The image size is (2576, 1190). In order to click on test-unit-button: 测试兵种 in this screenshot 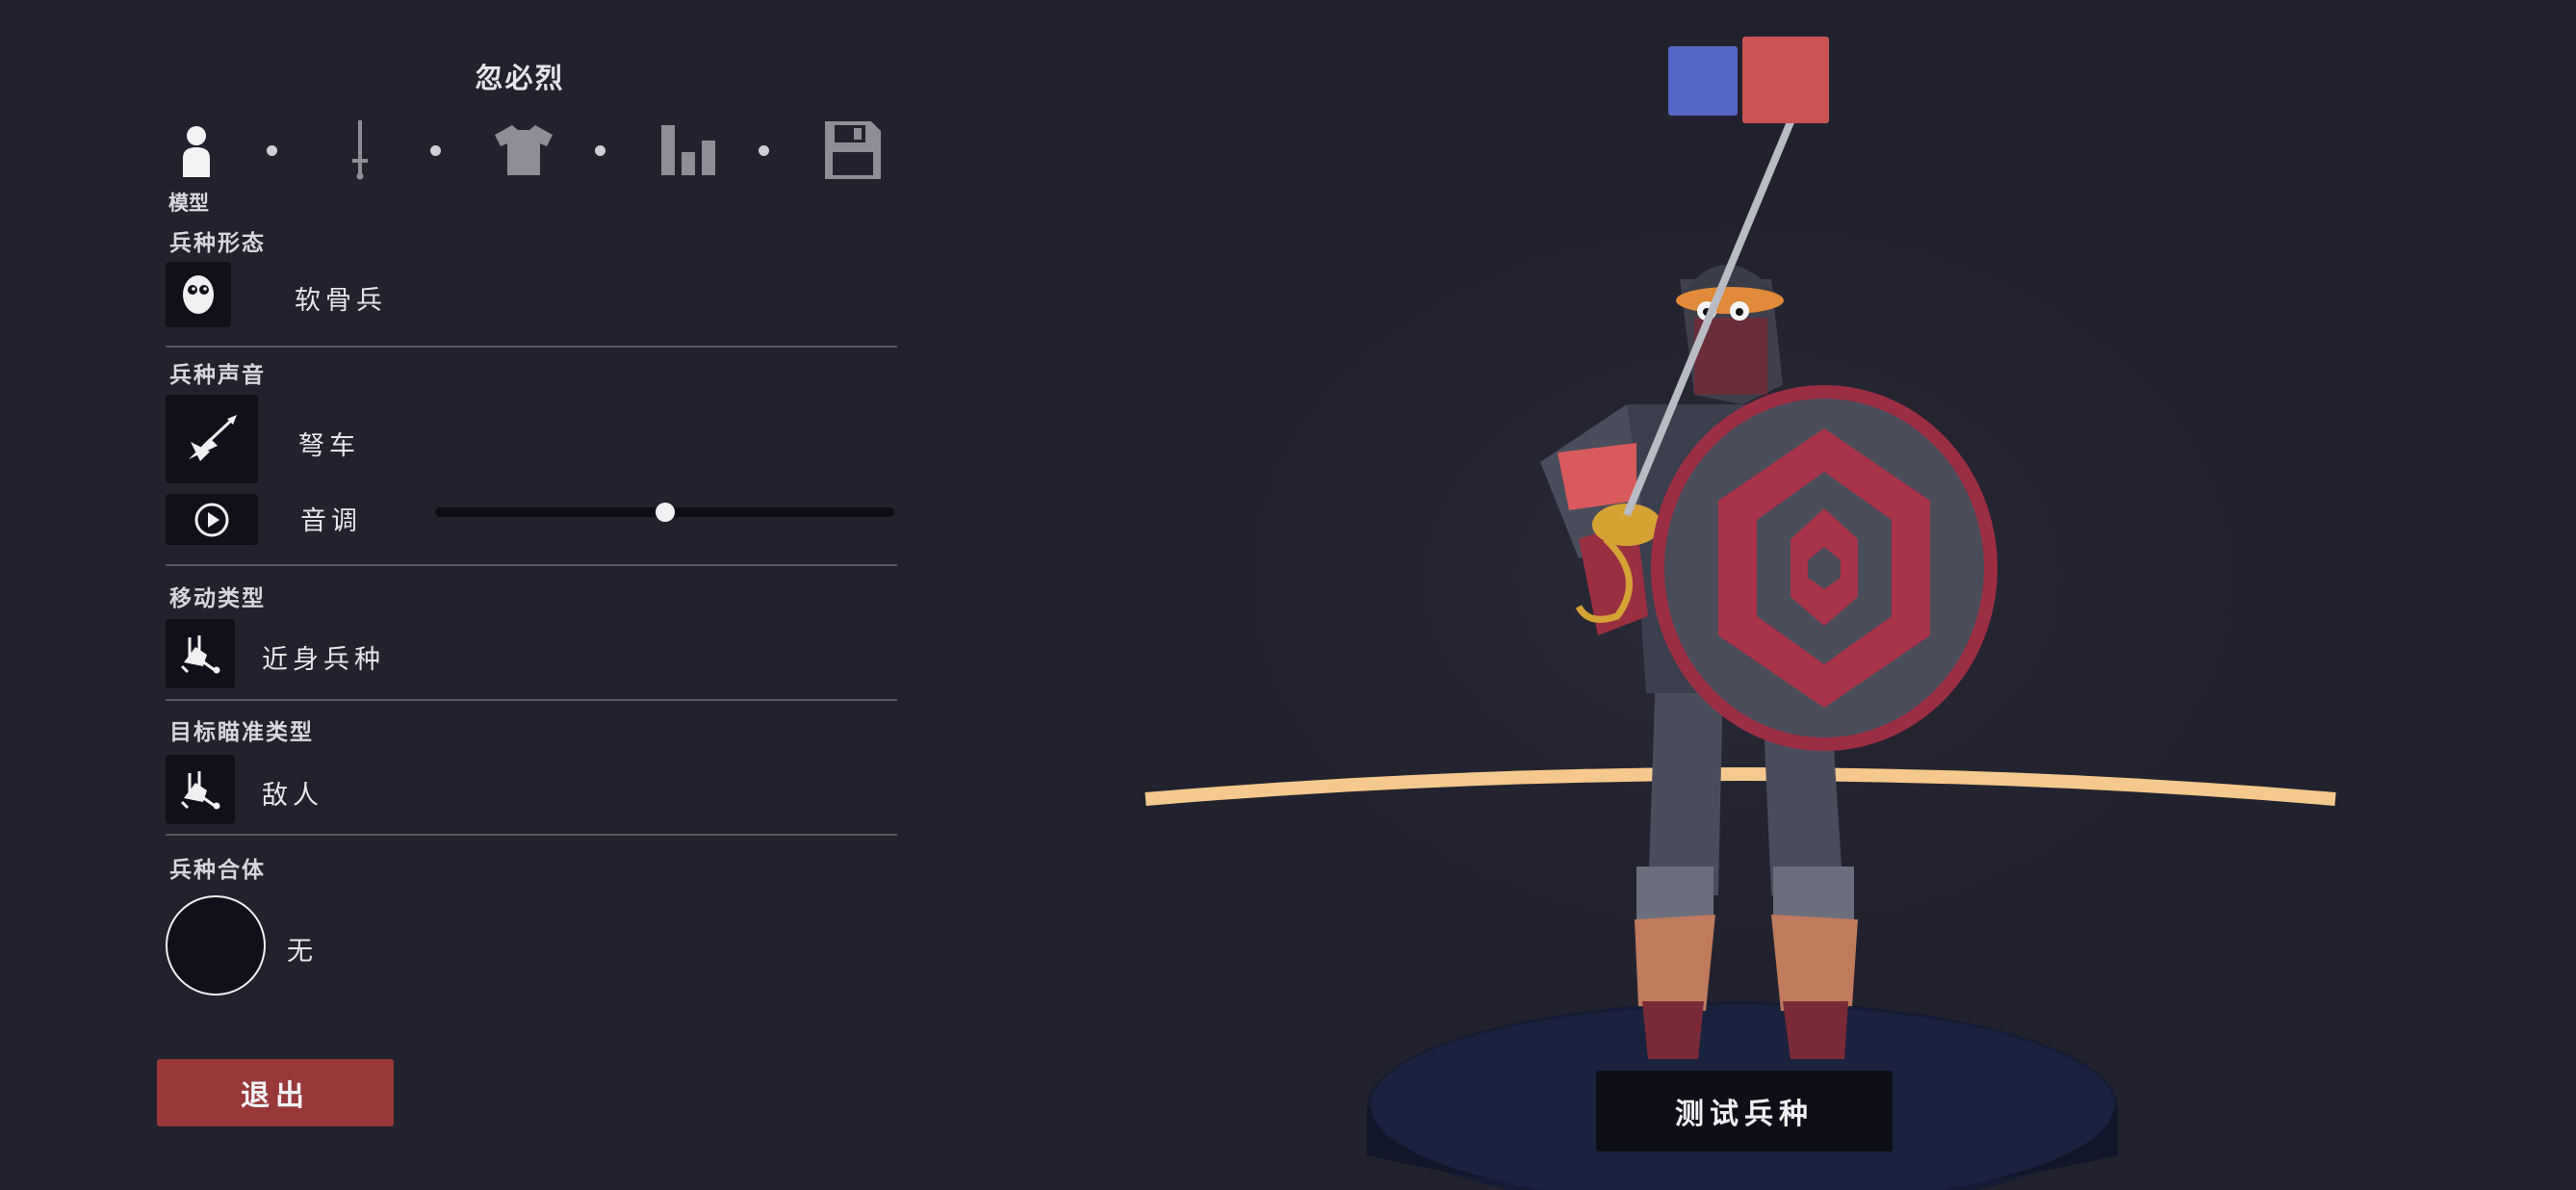, I will do `click(1745, 1111)`.